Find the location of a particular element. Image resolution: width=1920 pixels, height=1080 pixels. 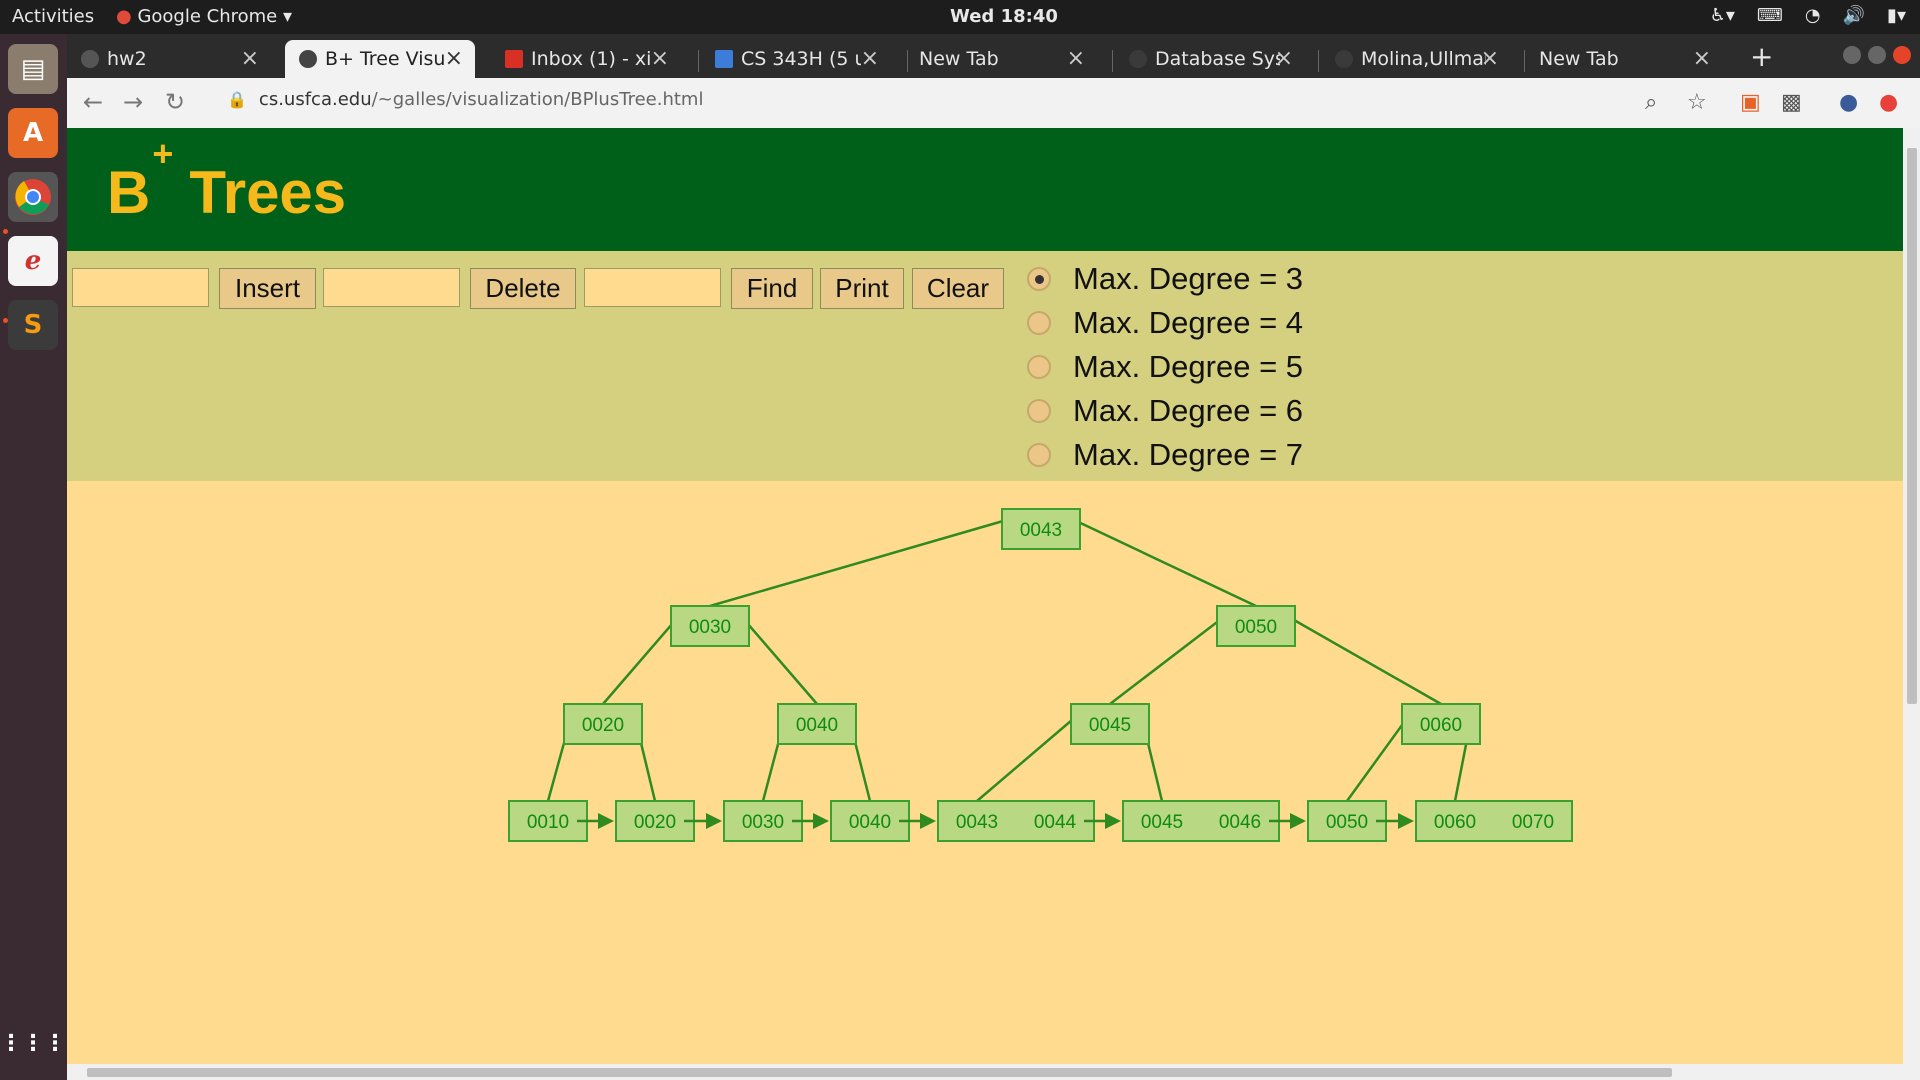

vertical-scrollbar is located at coordinates (1911, 596).